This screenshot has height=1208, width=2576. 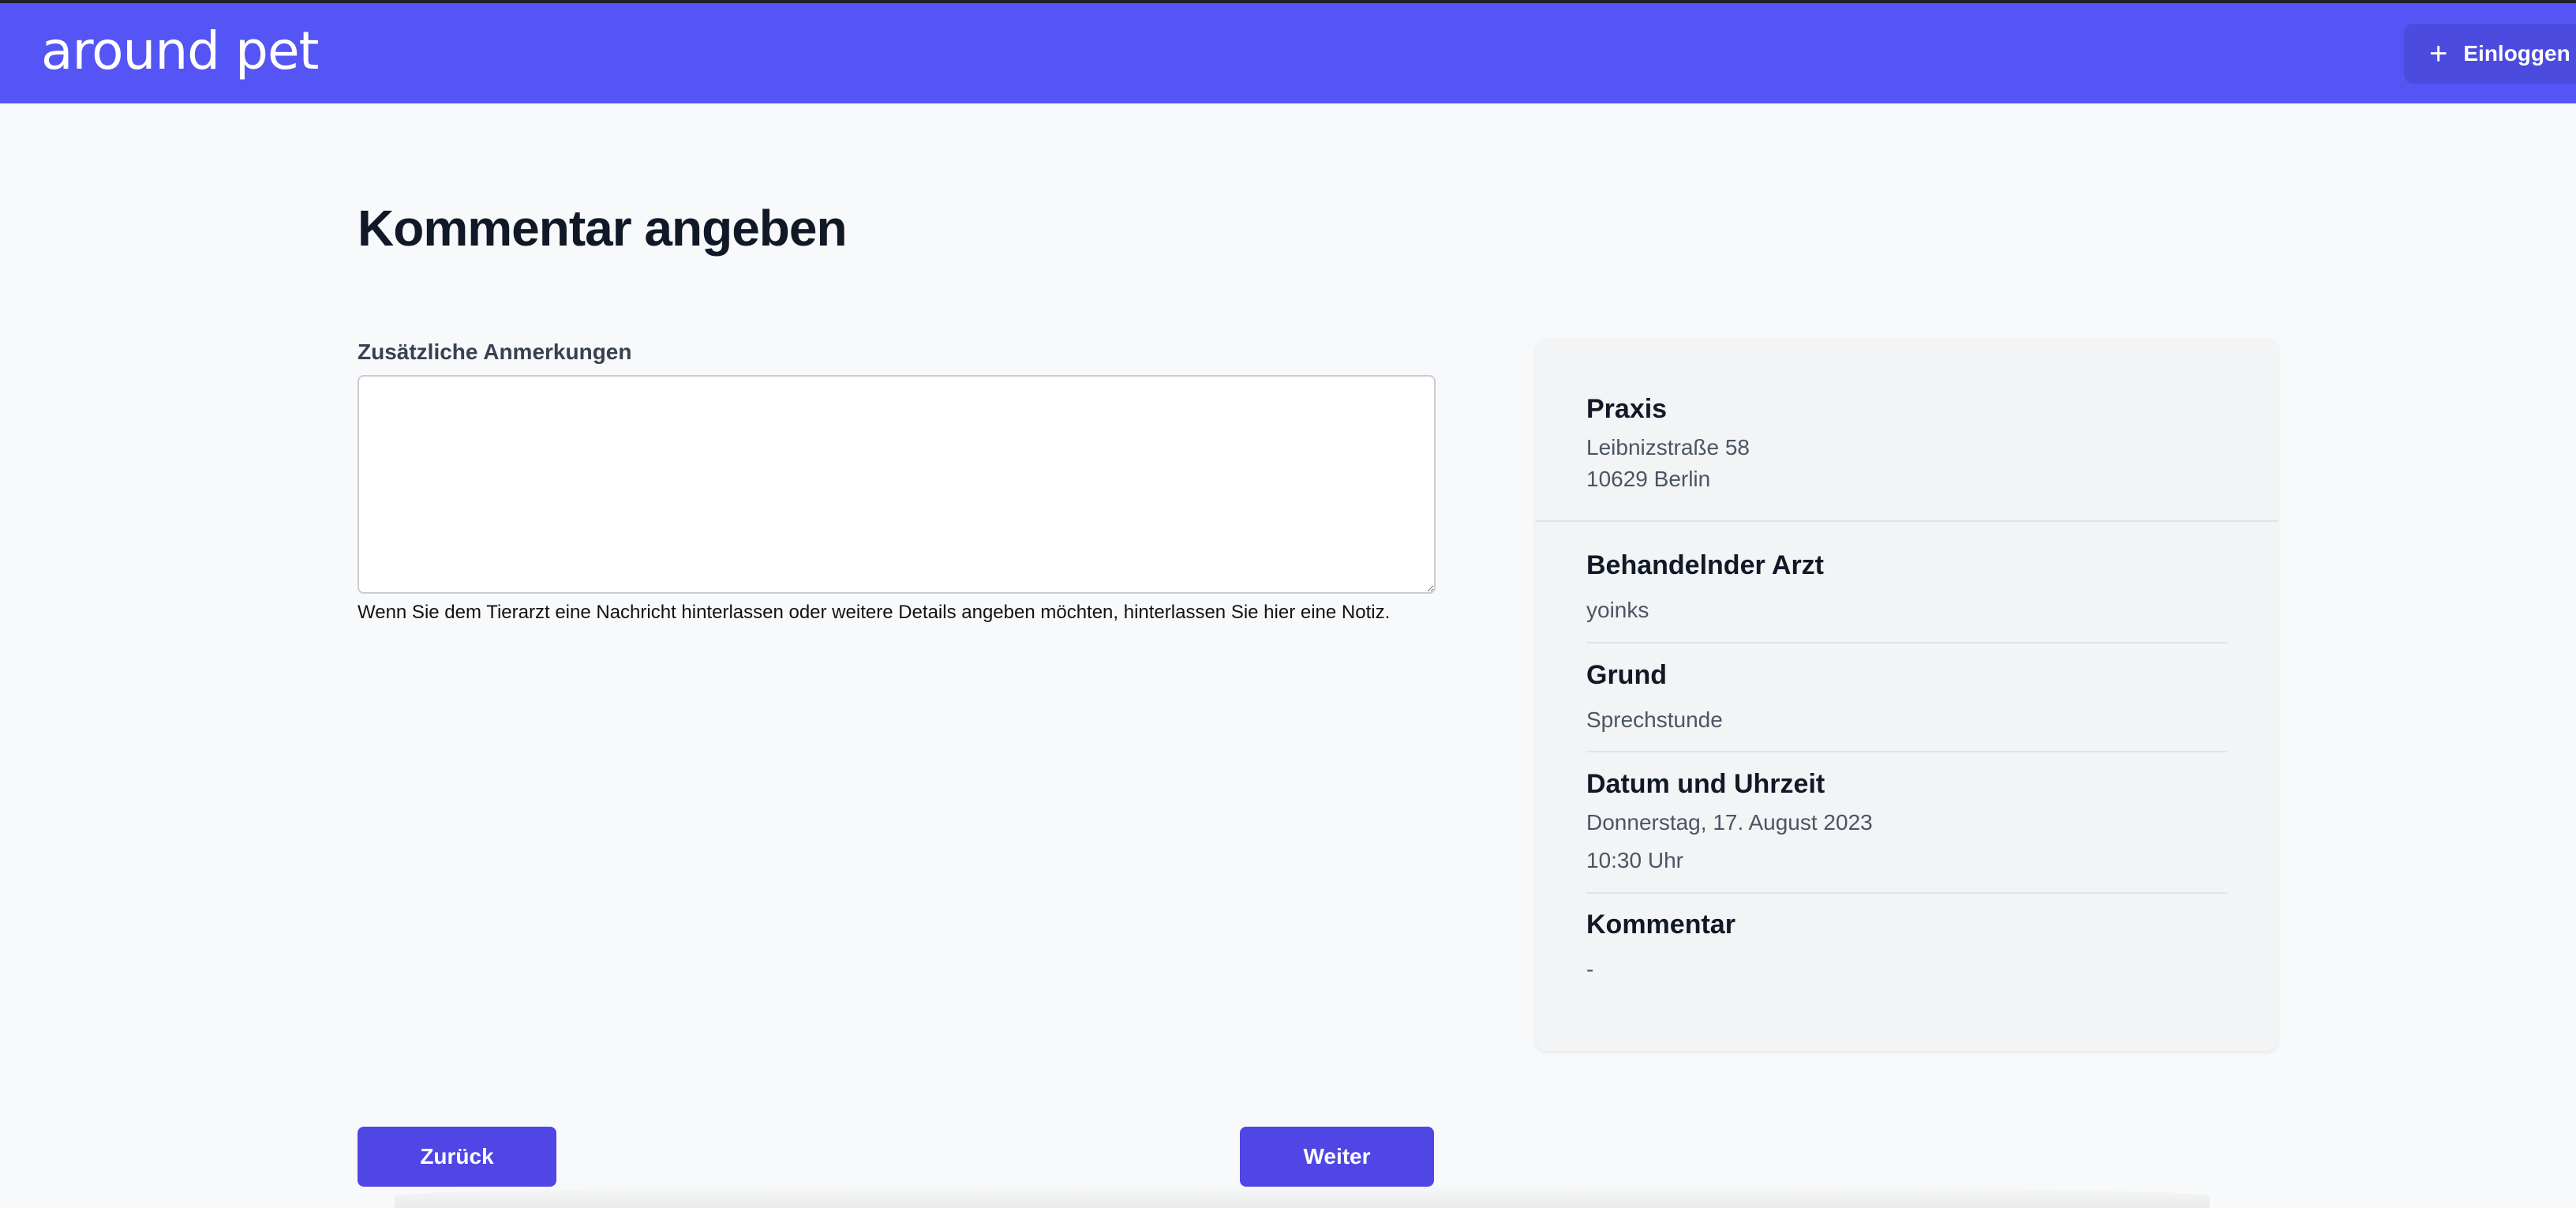 What do you see at coordinates (897, 484) in the screenshot?
I see `comment-textarea` at bounding box center [897, 484].